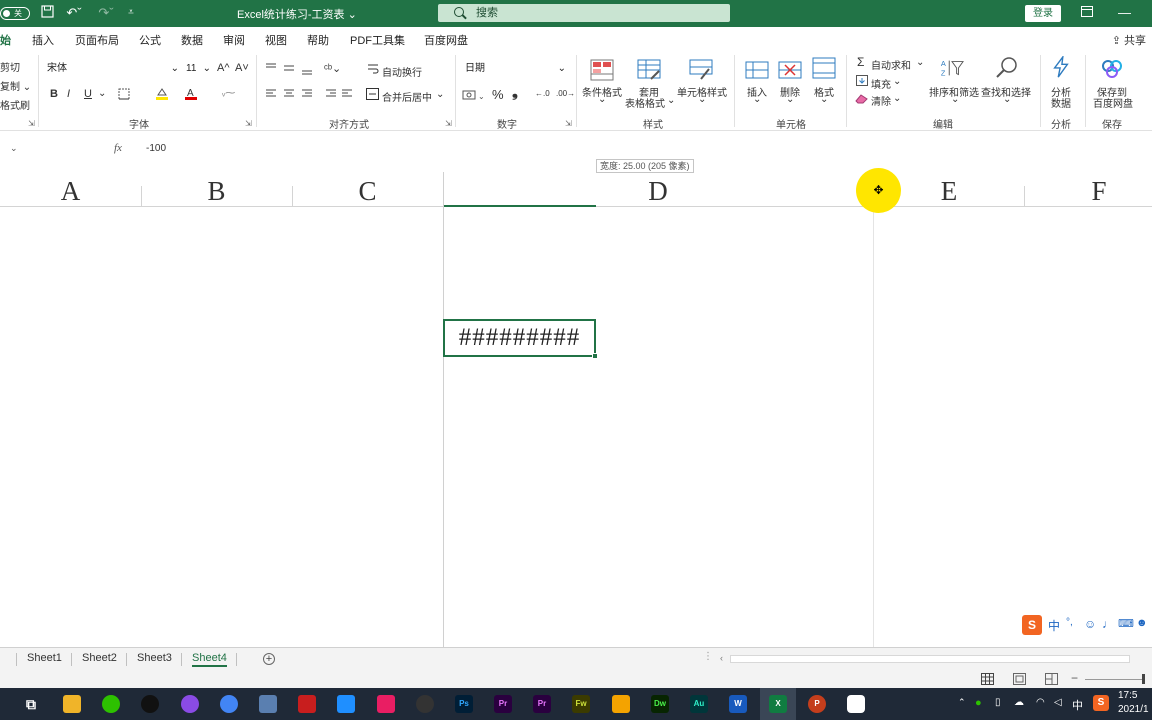  Describe the element at coordinates (1051, 679) in the screenshot. I see `page-break-view-icon` at that location.